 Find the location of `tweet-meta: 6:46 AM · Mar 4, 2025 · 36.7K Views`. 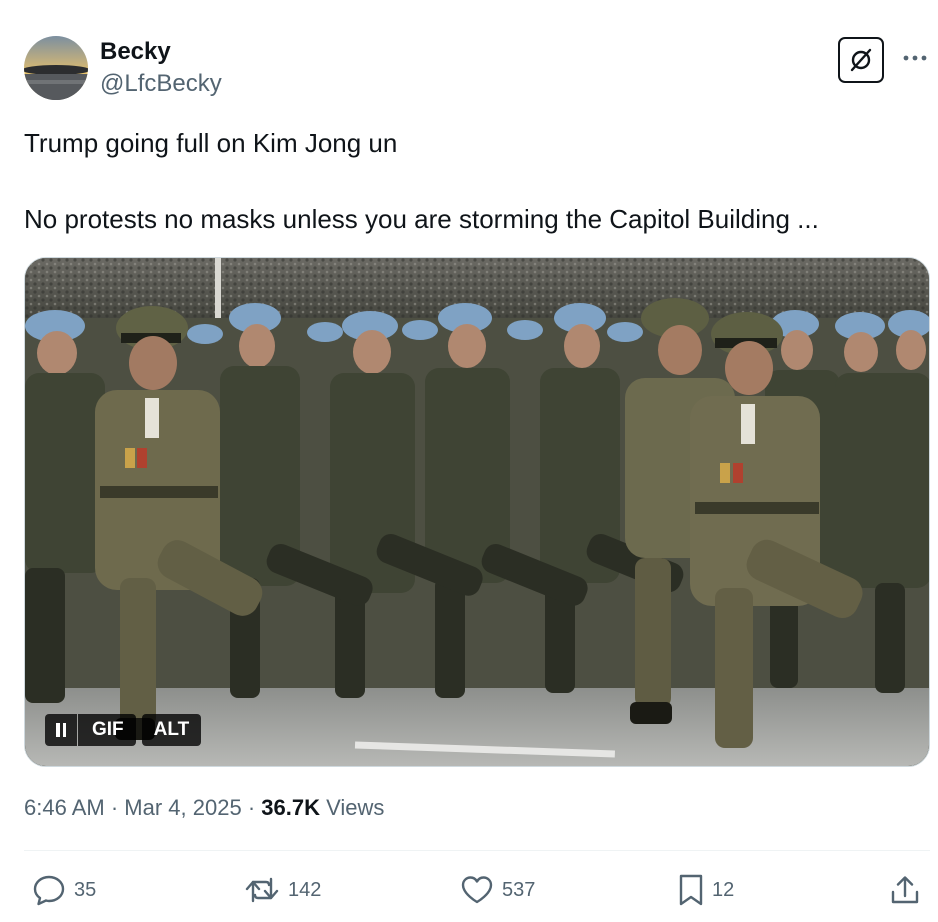

tweet-meta: 6:46 AM · Mar 4, 2025 · 36.7K Views is located at coordinates (204, 808).